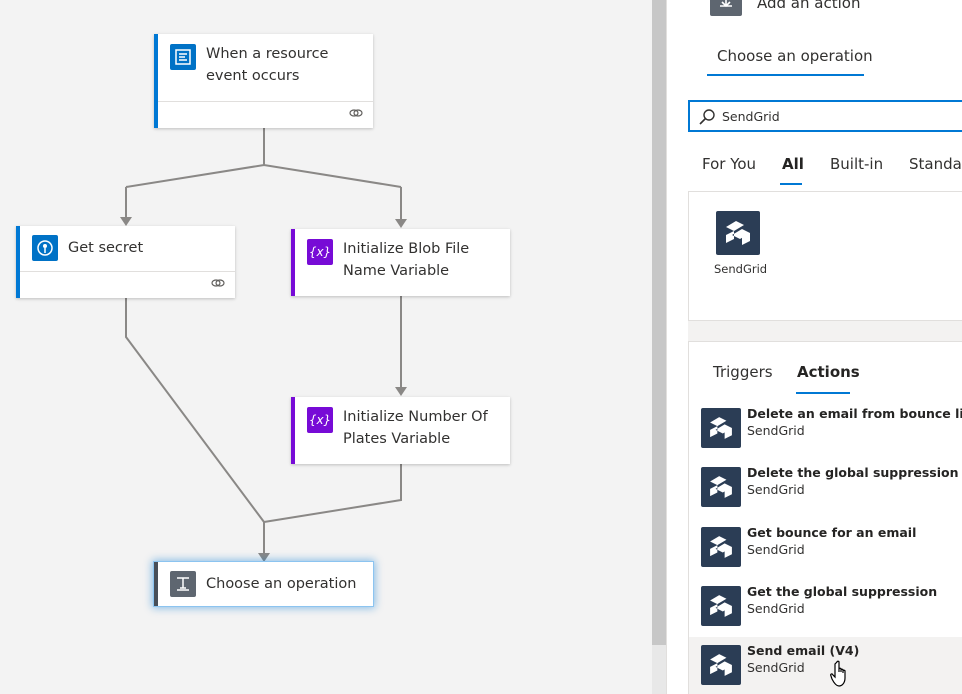 This screenshot has height=694, width=962. I want to click on key-vault-icon, so click(45, 248).